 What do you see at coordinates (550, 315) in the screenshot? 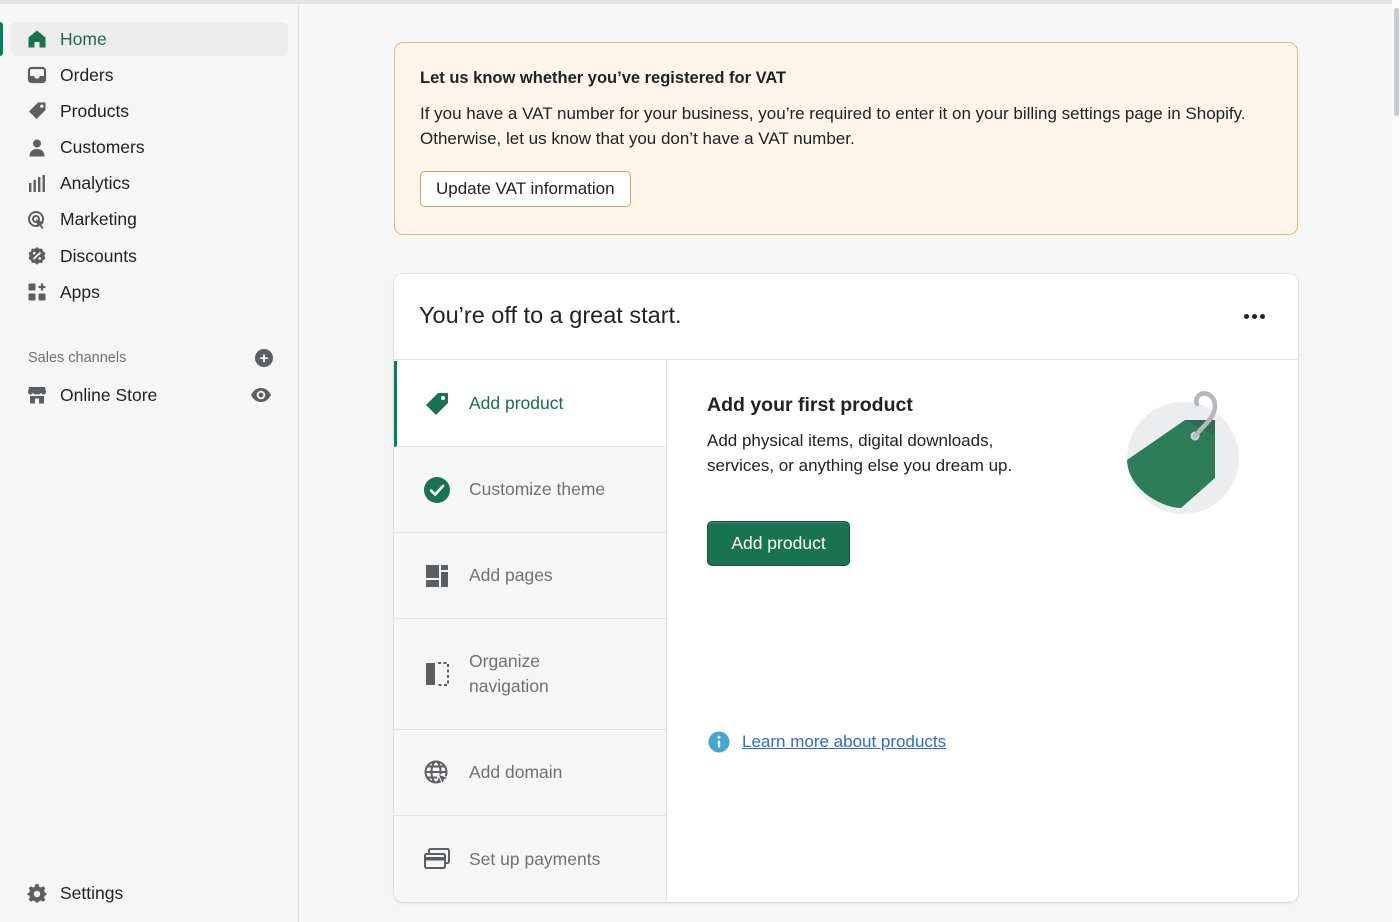
I see `card-title: You’re off to a great start.` at bounding box center [550, 315].